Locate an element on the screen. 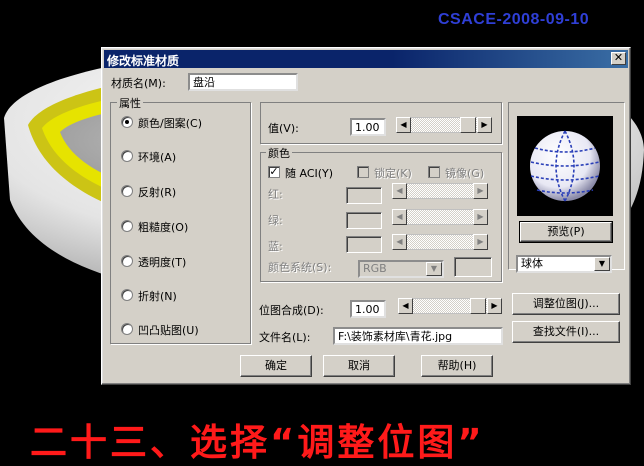 The height and width of the screenshot is (466, 644). red-swatch is located at coordinates (364, 195).